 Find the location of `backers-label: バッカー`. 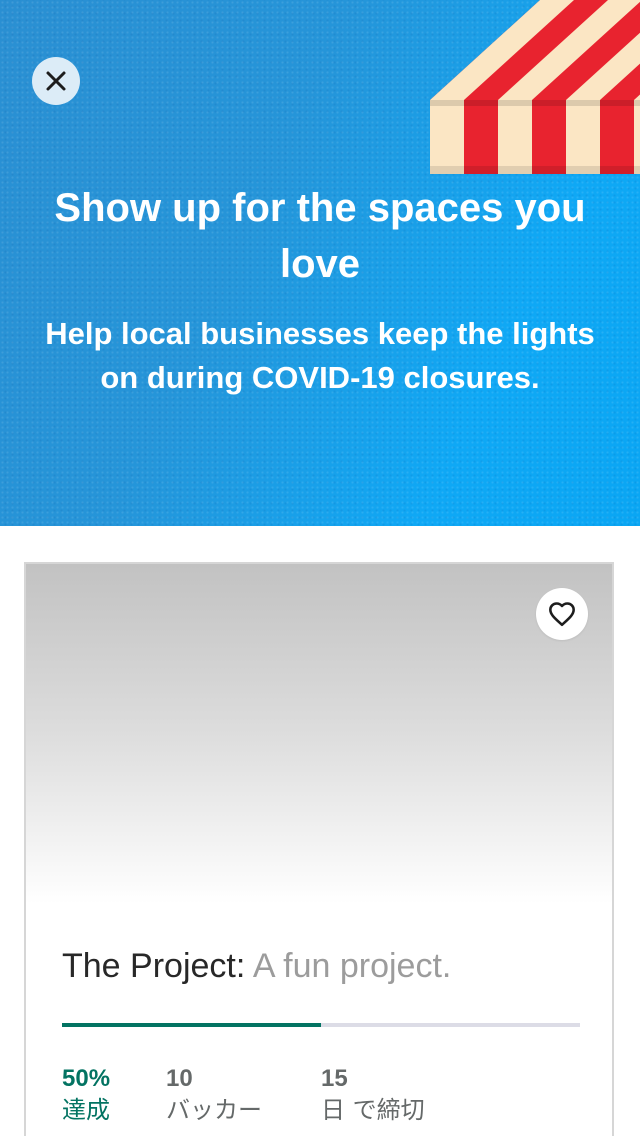

backers-label: バッカー is located at coordinates (214, 1110).